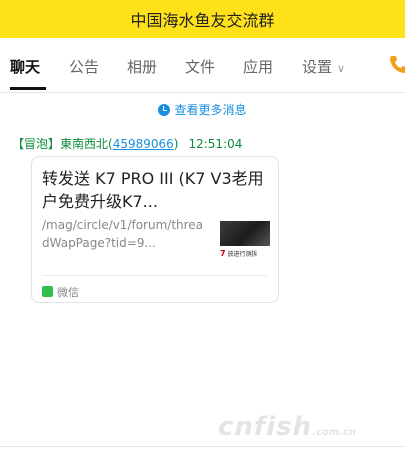 This screenshot has width=405, height=453. Describe the element at coordinates (142, 66) in the screenshot. I see `tab-album: 相册` at that location.